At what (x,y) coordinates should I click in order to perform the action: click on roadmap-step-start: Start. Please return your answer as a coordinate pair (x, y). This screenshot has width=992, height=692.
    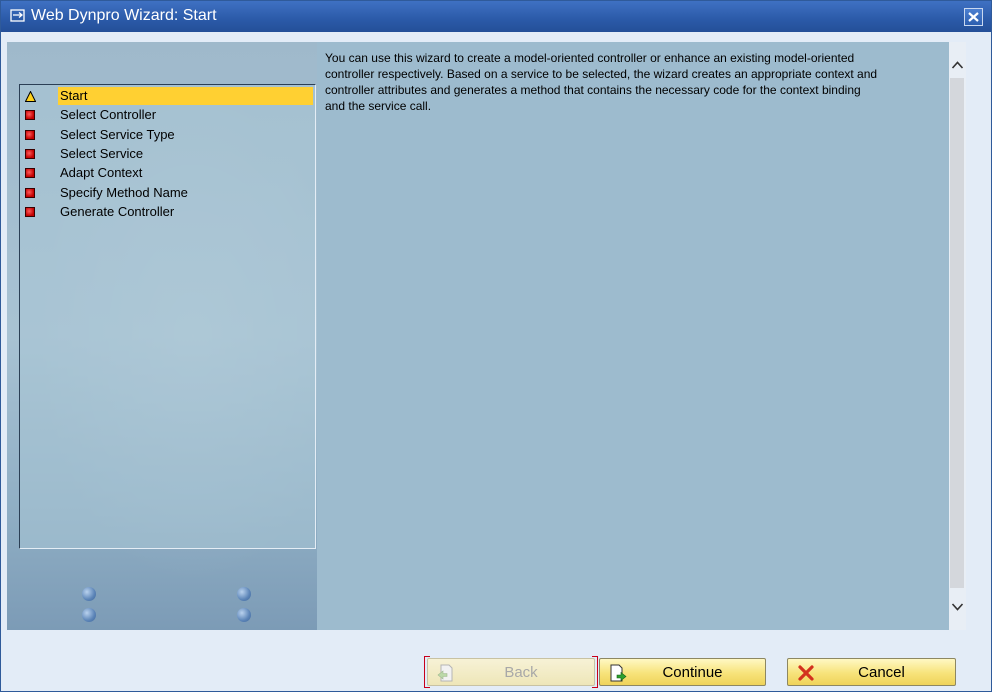
    Looking at the image, I should click on (167, 96).